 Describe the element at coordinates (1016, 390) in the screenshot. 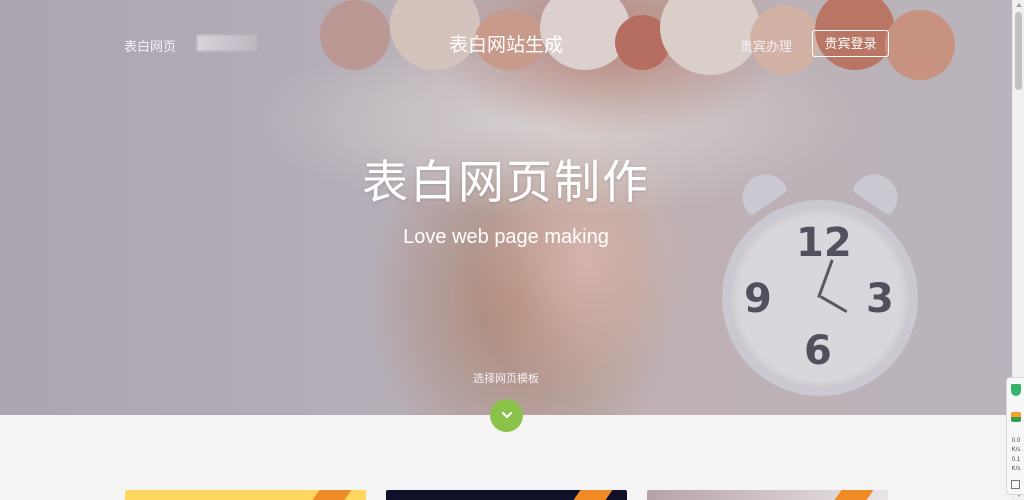

I see `shield-icon` at that location.